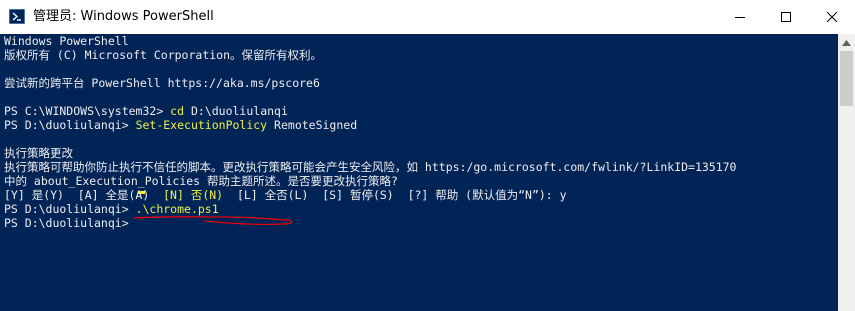 This screenshot has width=855, height=311. I want to click on close-icon, so click(832, 17).